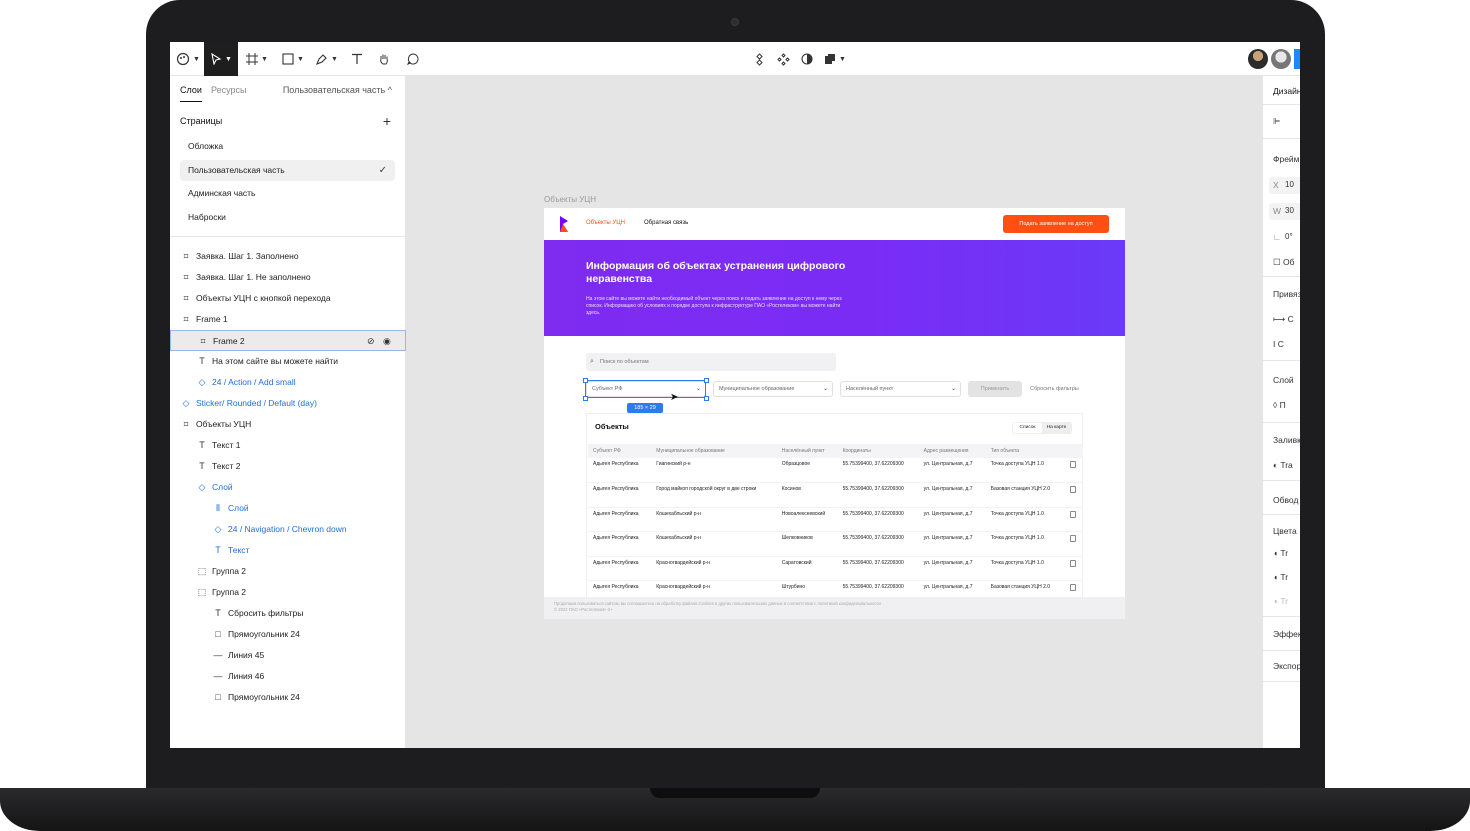 The width and height of the screenshot is (1470, 831). I want to click on blend-mode: ◊ П, so click(1279, 405).